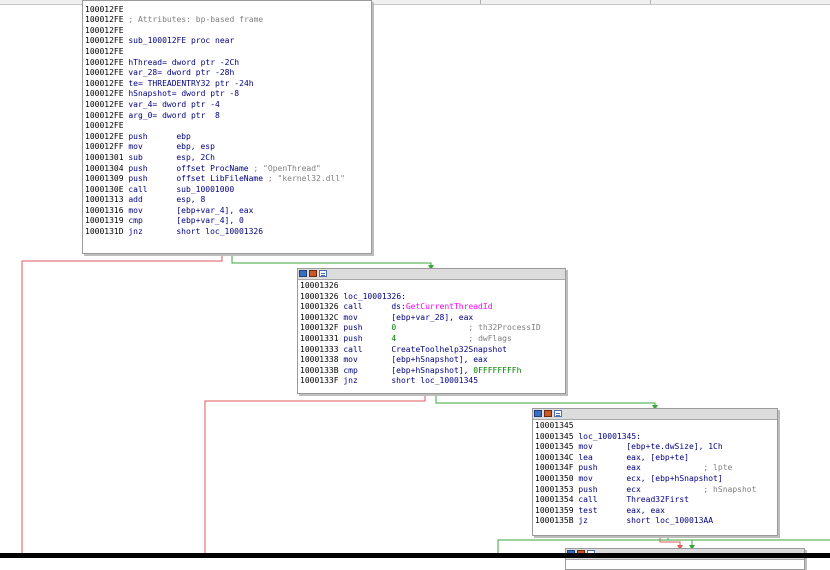 The height and width of the screenshot is (570, 830). What do you see at coordinates (304, 179) in the screenshot?
I see `comment: ; "kernel32.dll"` at bounding box center [304, 179].